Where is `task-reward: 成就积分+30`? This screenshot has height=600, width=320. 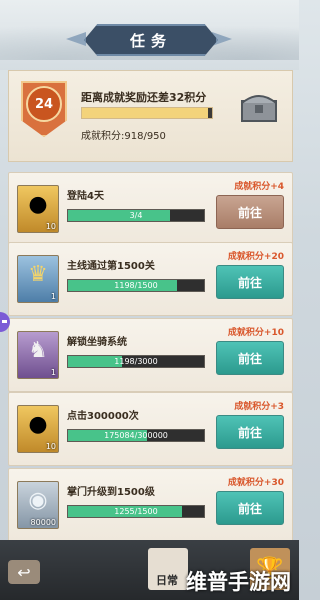 task-reward: 成就积分+30 is located at coordinates (255, 483).